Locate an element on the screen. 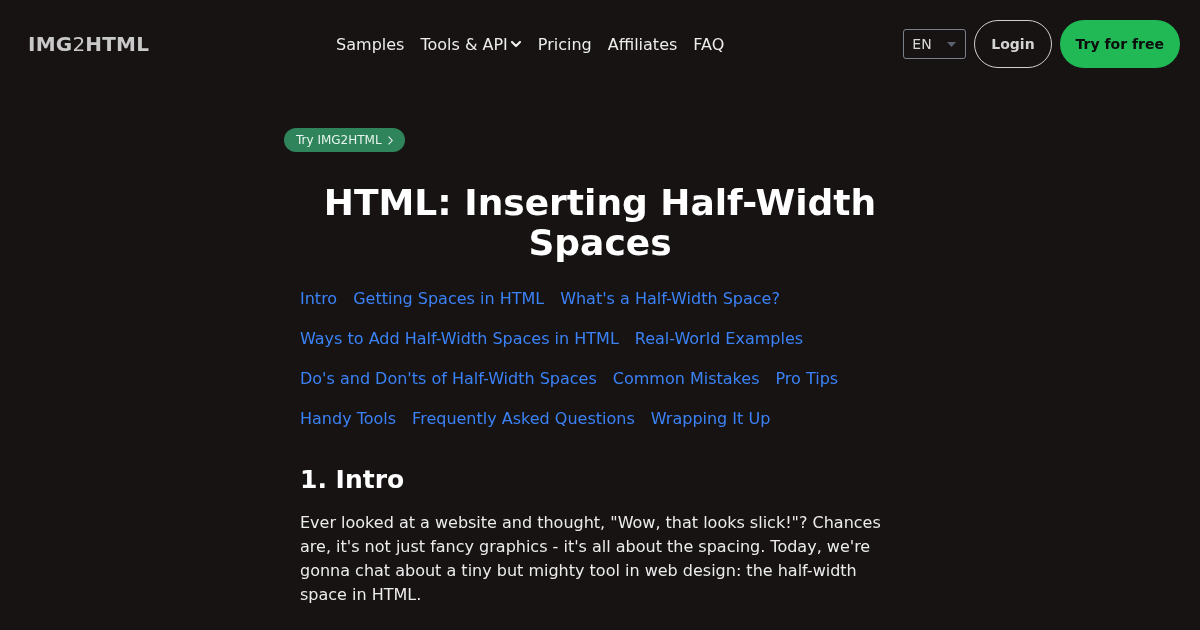 The height and width of the screenshot is (630, 1200). toc-link: Frequently Asked Questions is located at coordinates (523, 419).